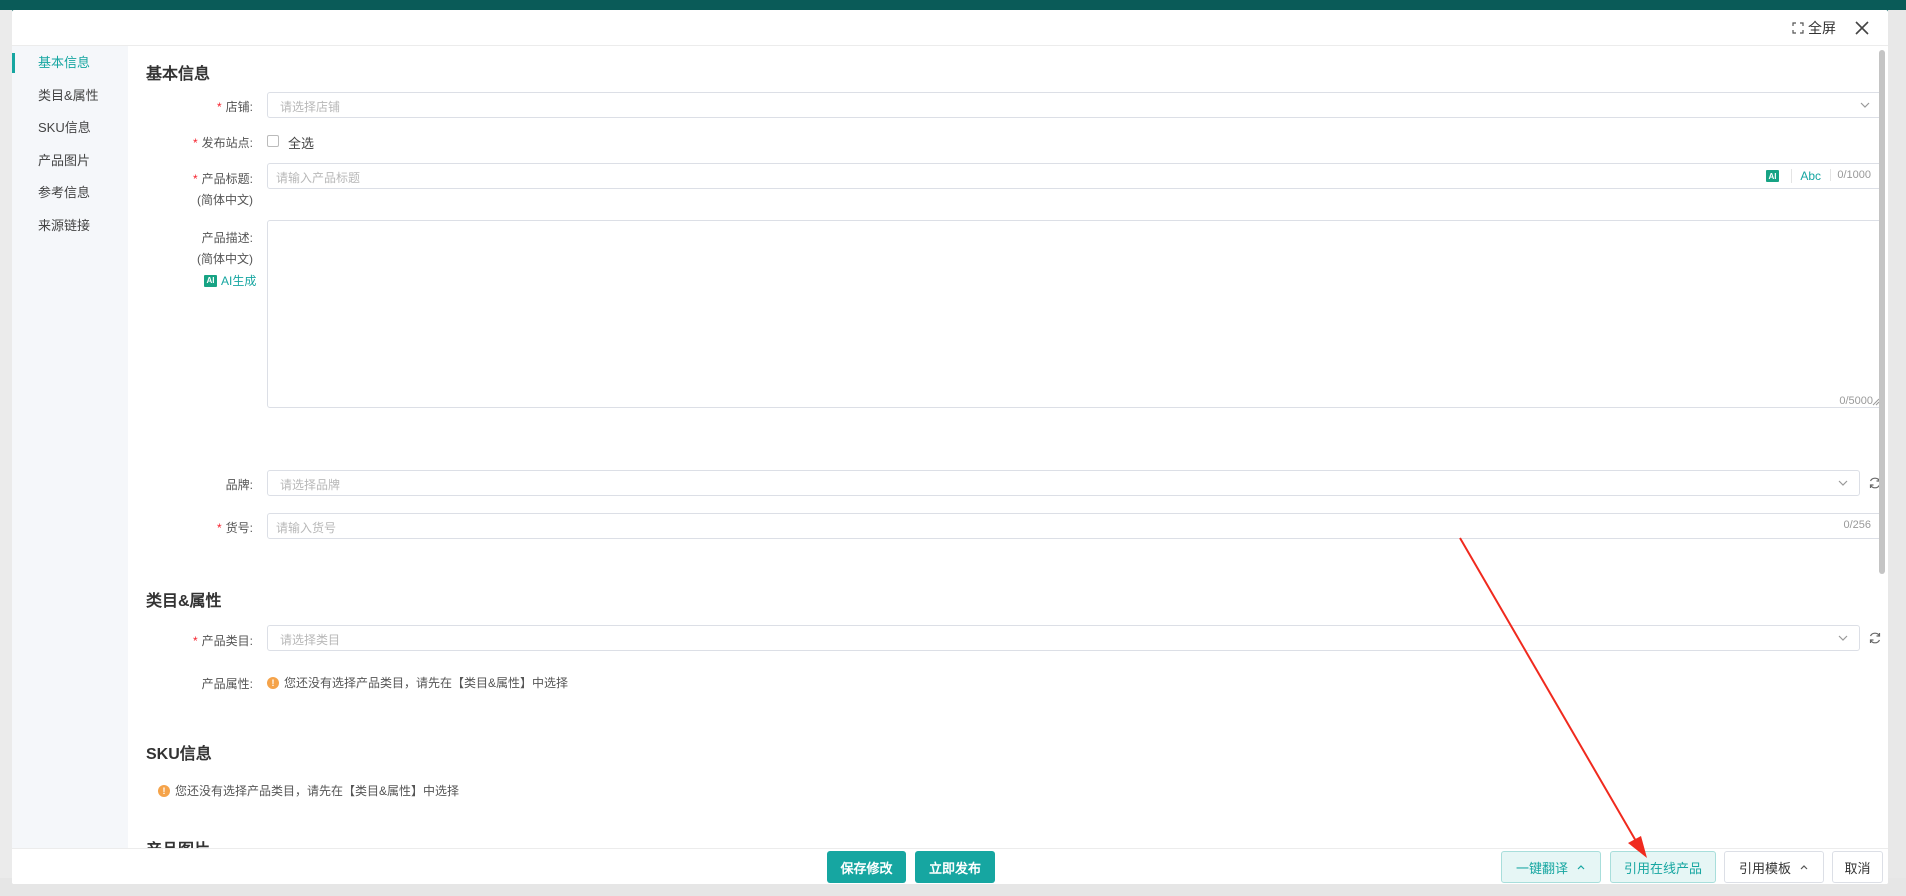  I want to click on refresh-category-icon, so click(1875, 638).